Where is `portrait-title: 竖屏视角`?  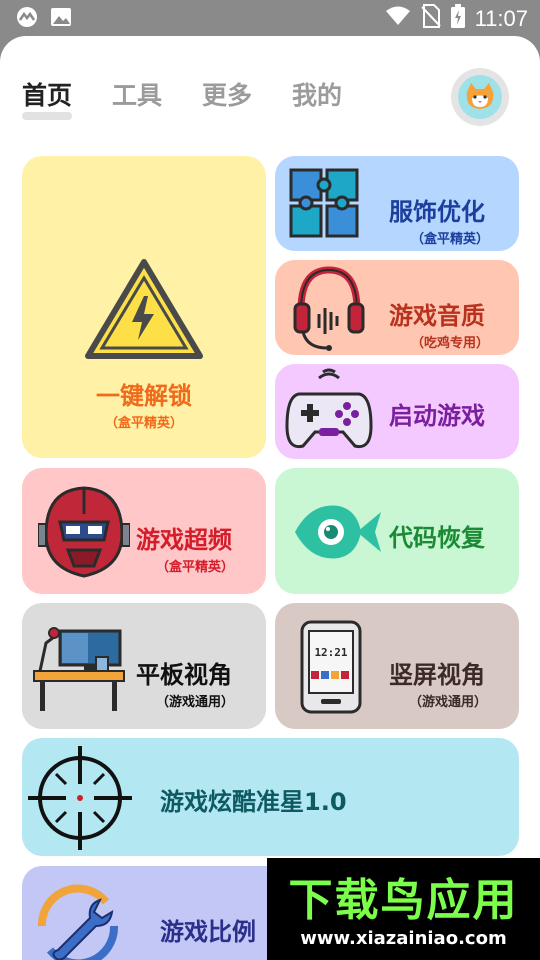
portrait-title: 竖屏视角 is located at coordinates (437, 675).